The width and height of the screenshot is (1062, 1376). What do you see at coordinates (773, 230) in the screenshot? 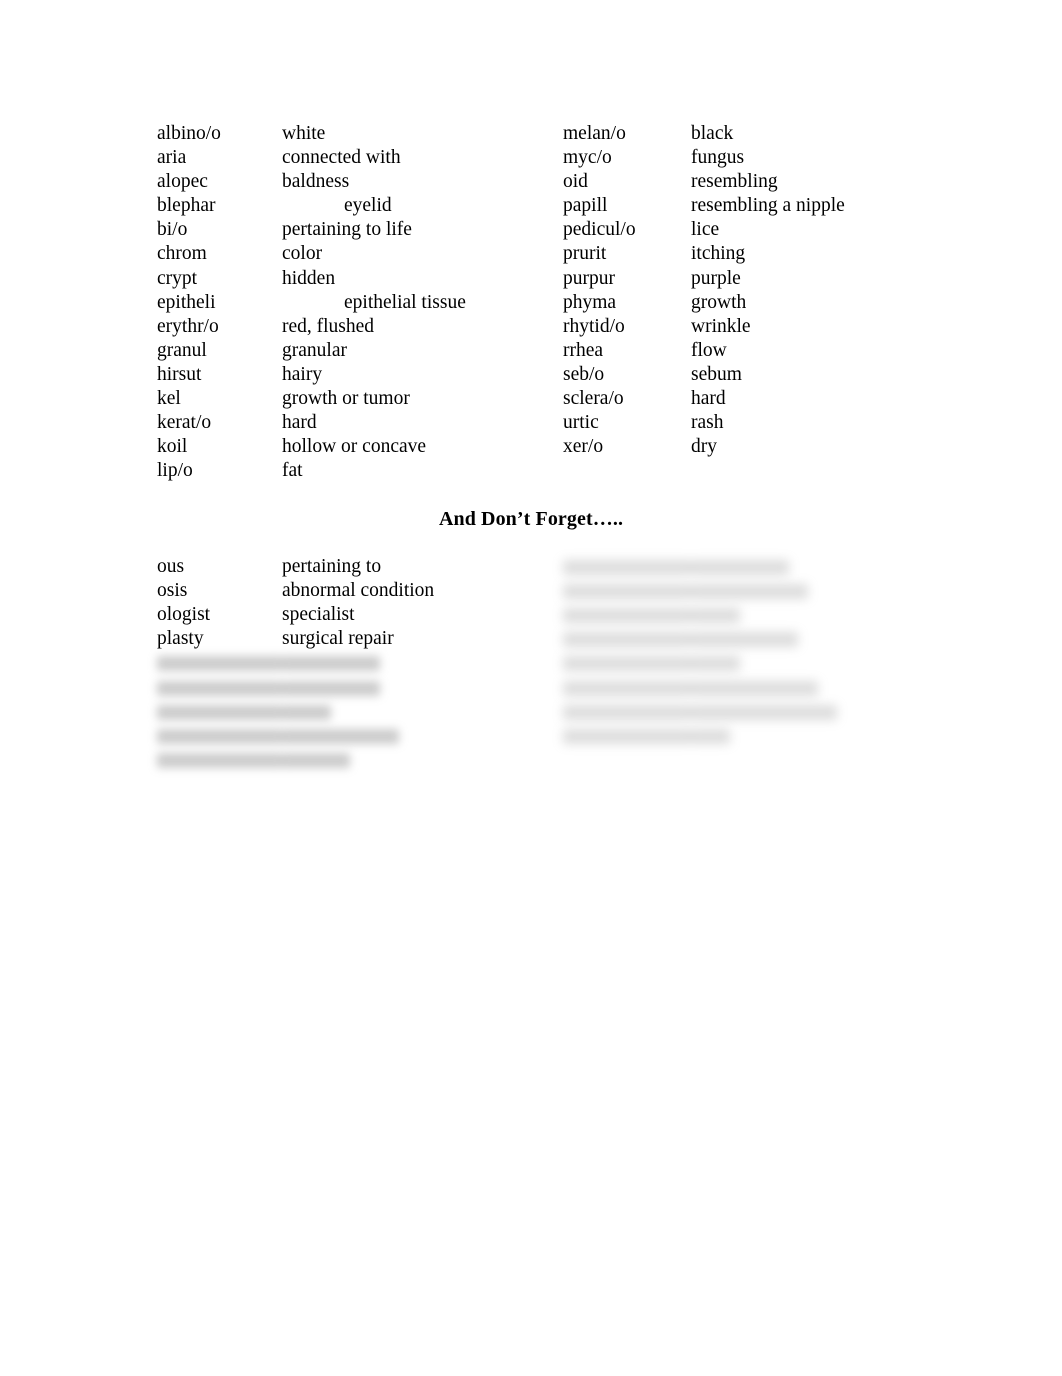
I see `term-row: pedicul/o lice` at bounding box center [773, 230].